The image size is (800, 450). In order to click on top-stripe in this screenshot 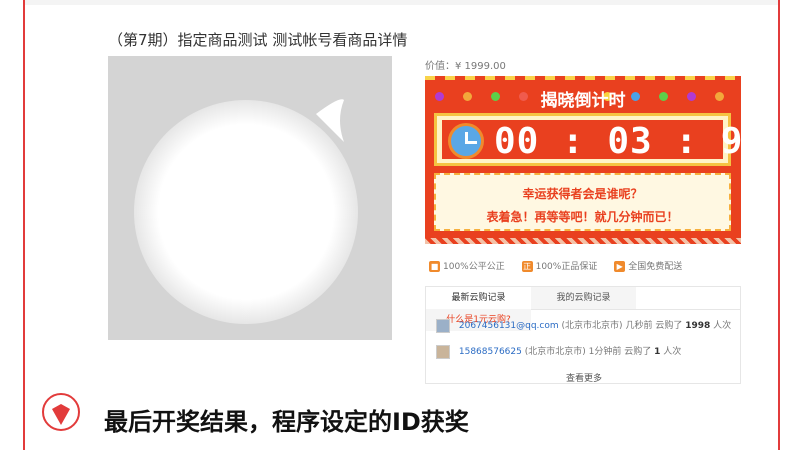, I will do `click(583, 78)`.